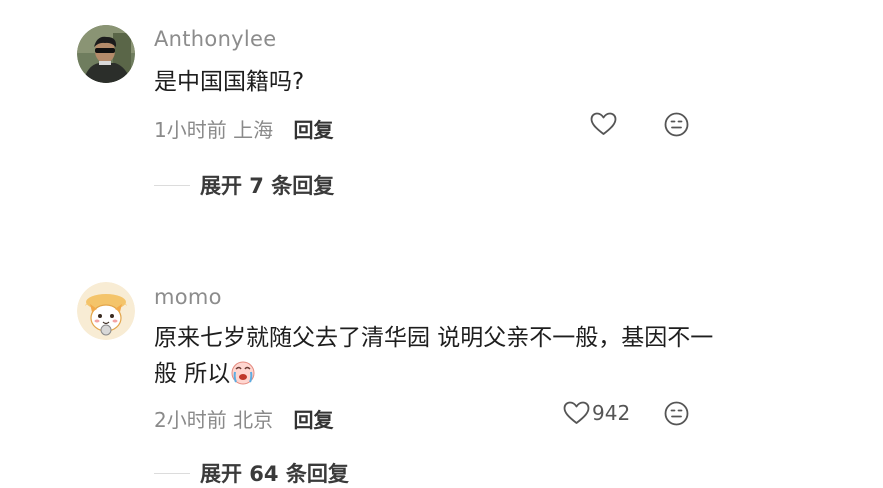 This screenshot has height=488, width=883. I want to click on comment-meta: 1小时前 上海 回复, so click(243, 128).